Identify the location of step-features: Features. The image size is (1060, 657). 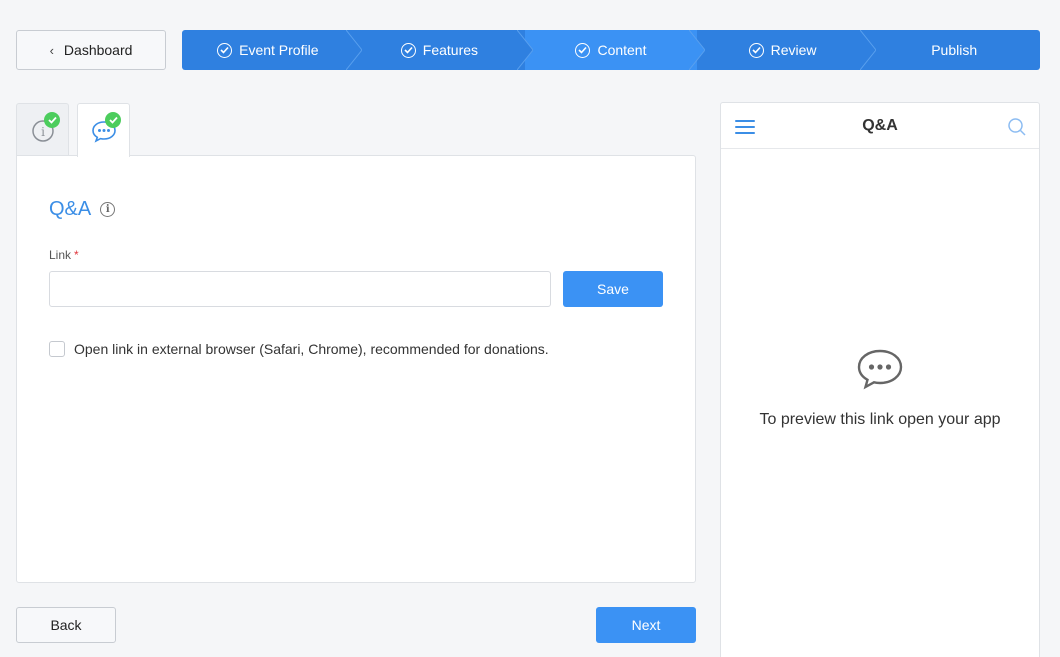
(444, 50).